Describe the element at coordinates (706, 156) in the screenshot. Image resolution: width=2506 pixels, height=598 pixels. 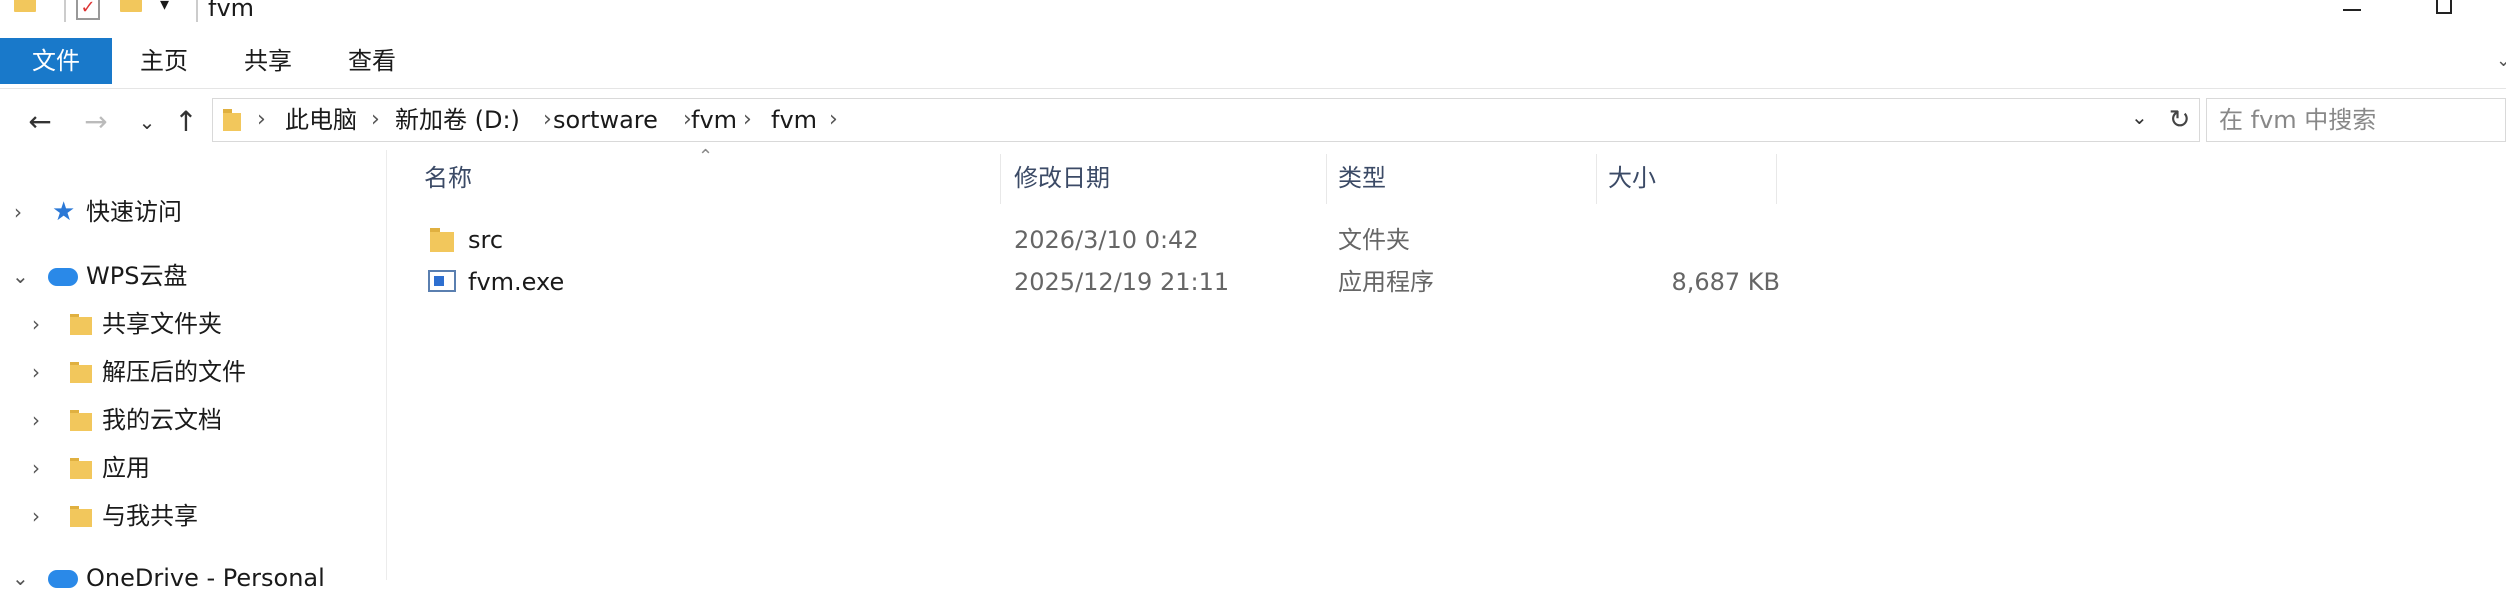
I see `sort-ascending-icon: ⌃` at that location.